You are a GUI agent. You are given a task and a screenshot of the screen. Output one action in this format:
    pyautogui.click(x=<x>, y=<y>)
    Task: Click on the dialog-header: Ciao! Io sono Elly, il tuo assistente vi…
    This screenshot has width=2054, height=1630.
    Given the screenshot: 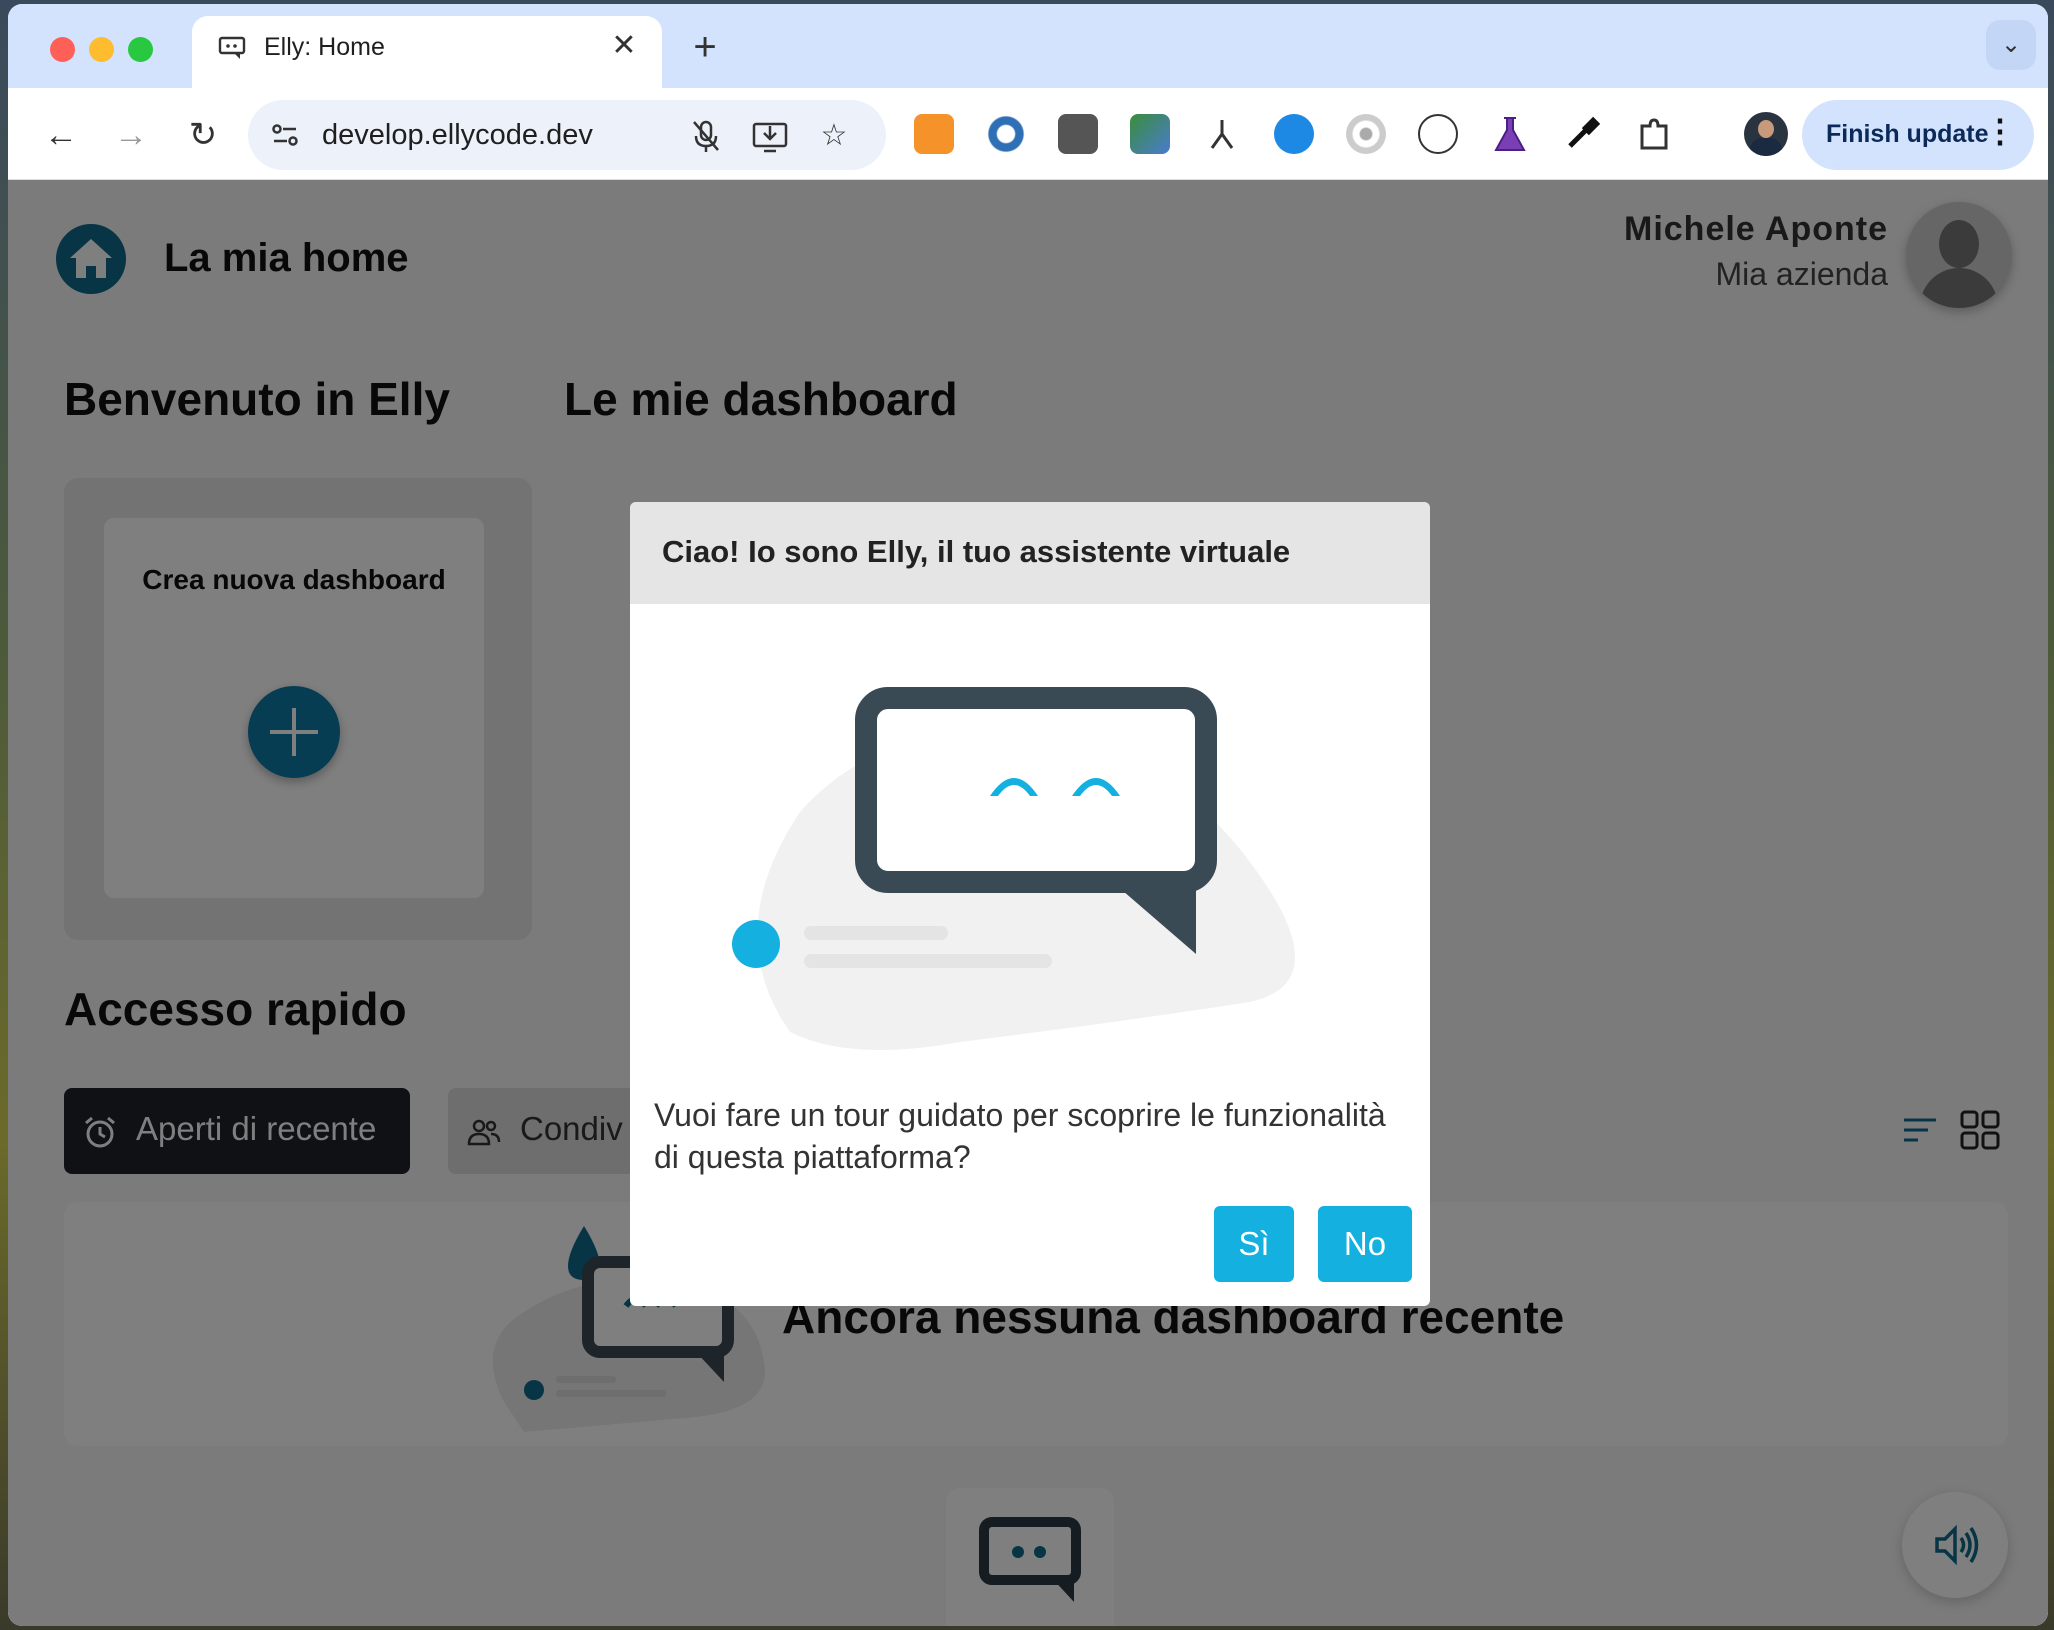 What is the action you would take?
    pyautogui.click(x=1030, y=553)
    